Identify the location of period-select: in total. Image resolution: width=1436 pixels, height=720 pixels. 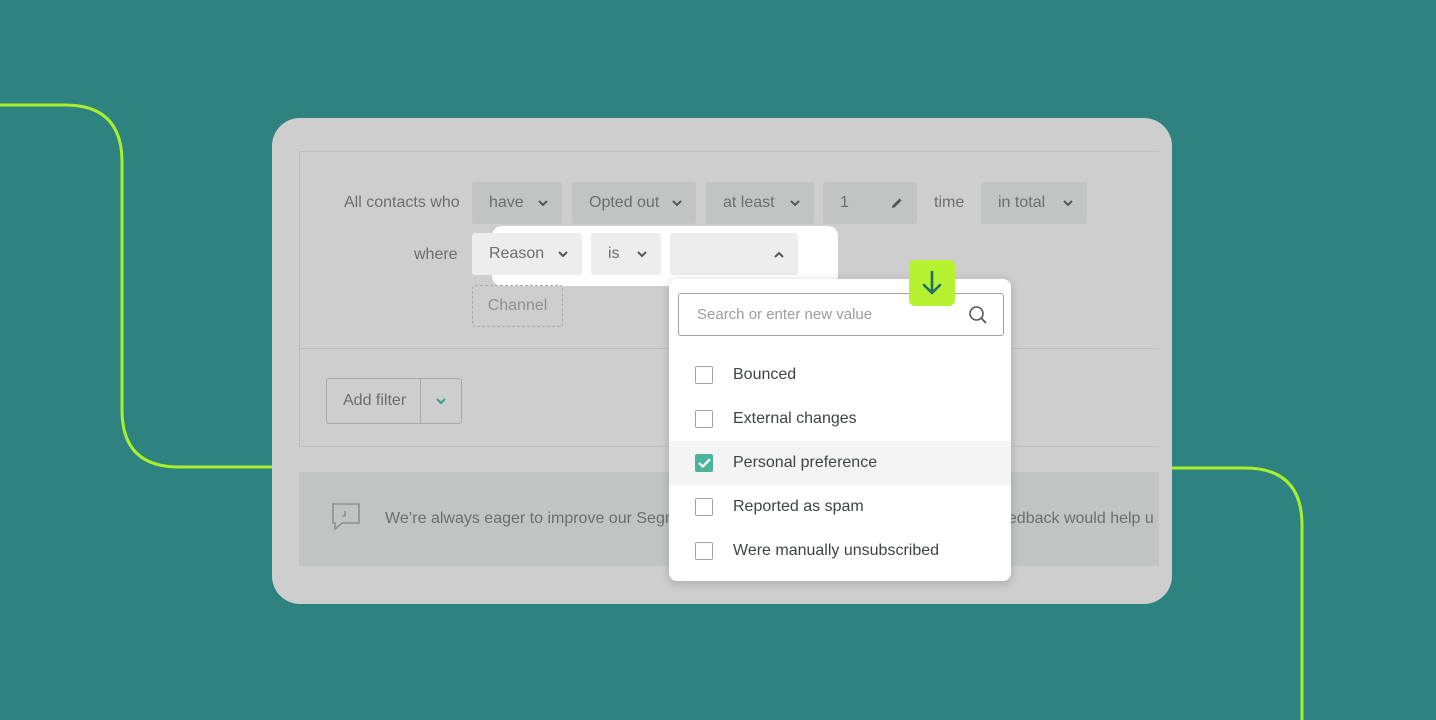
(1034, 203).